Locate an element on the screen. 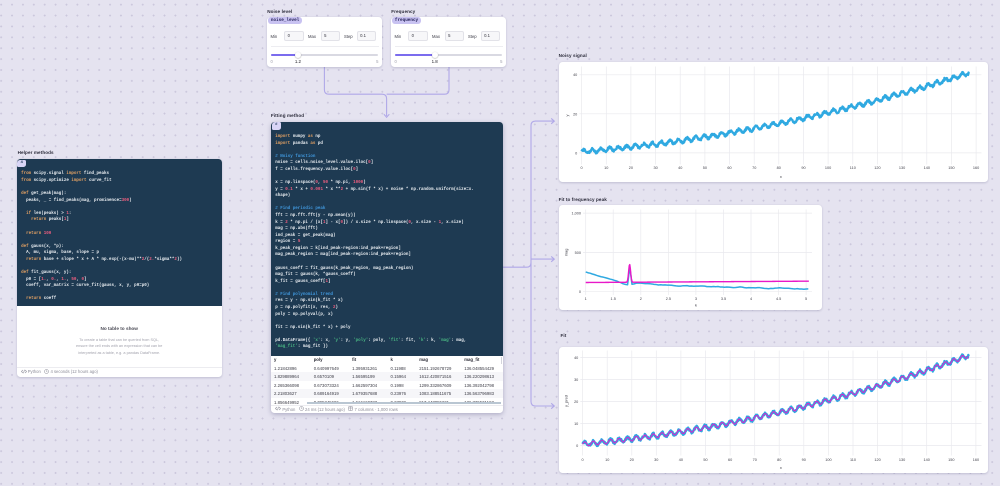 The height and width of the screenshot is (486, 1000). svg-text: 150 is located at coordinates (951, 460).